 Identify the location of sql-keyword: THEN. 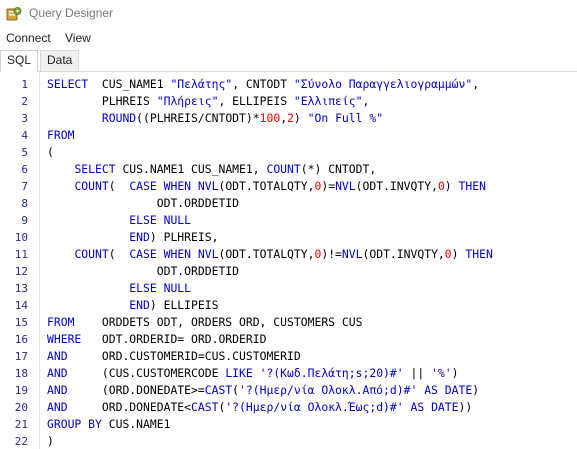
(472, 186).